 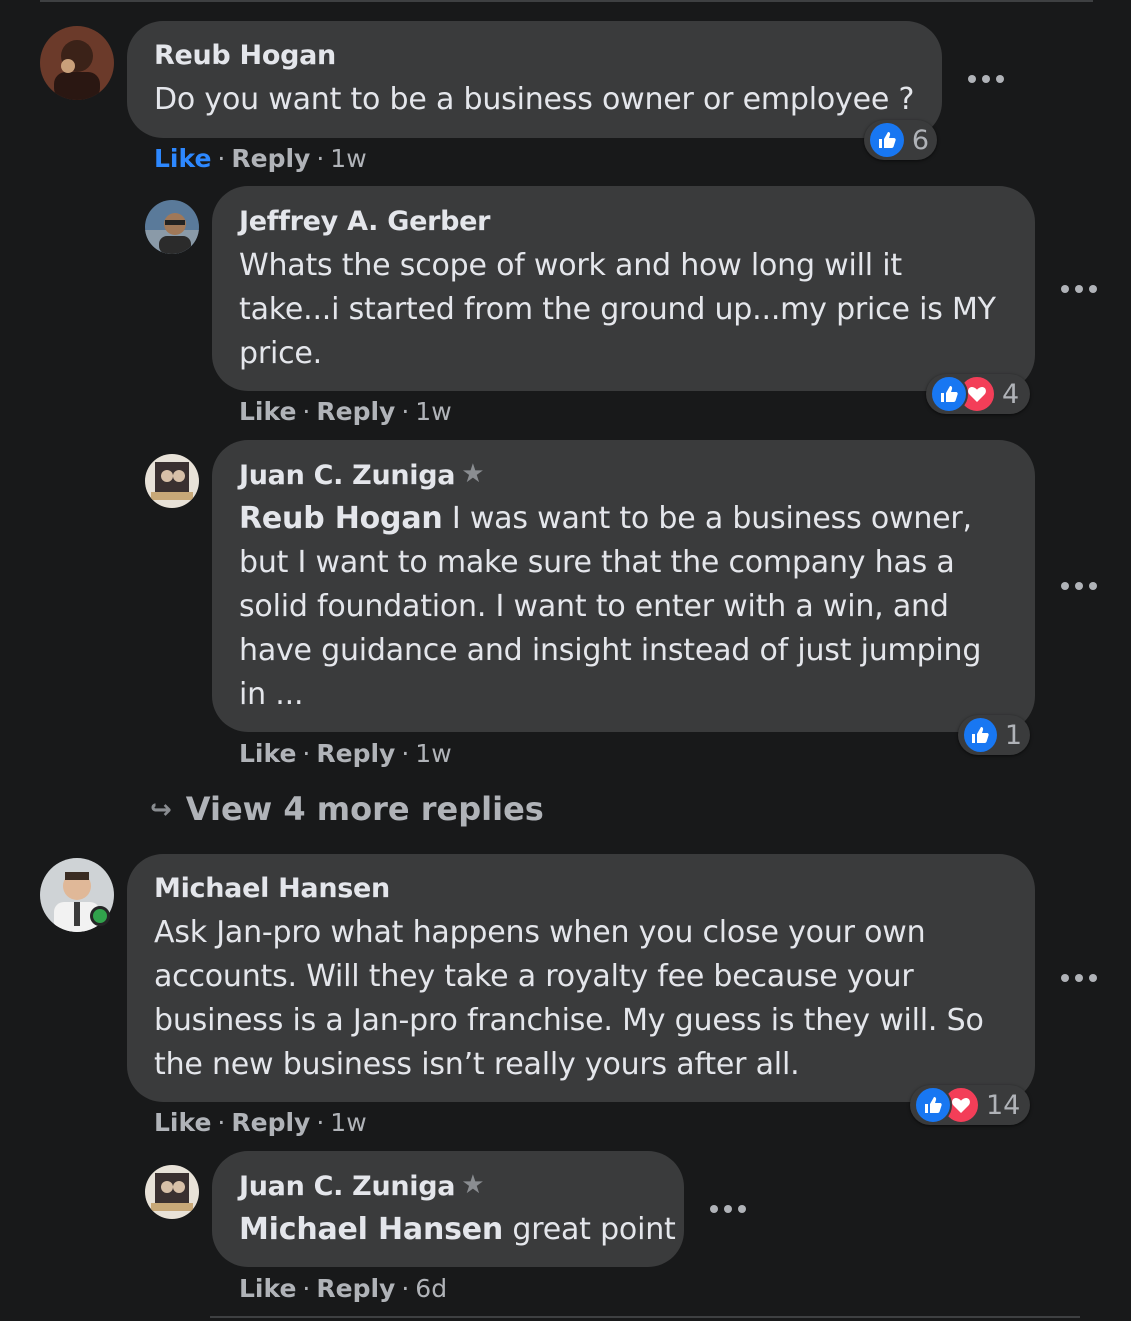 I want to click on reaction-count: 6, so click(x=920, y=140).